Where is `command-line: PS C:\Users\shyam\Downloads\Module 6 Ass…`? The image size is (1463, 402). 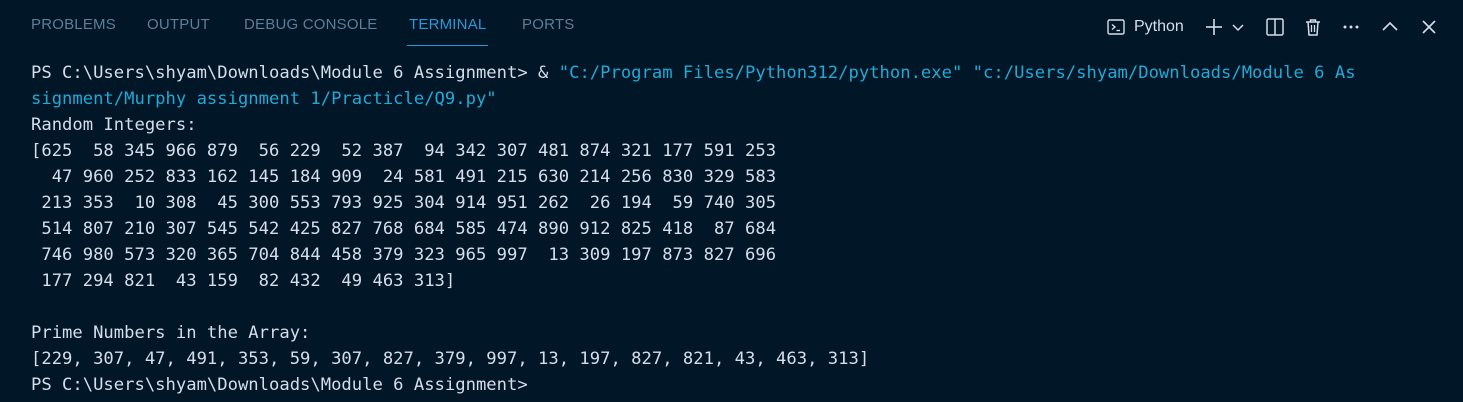
command-line: PS C:\Users\shyam\Downloads\Module 6 Ass… is located at coordinates (741, 73).